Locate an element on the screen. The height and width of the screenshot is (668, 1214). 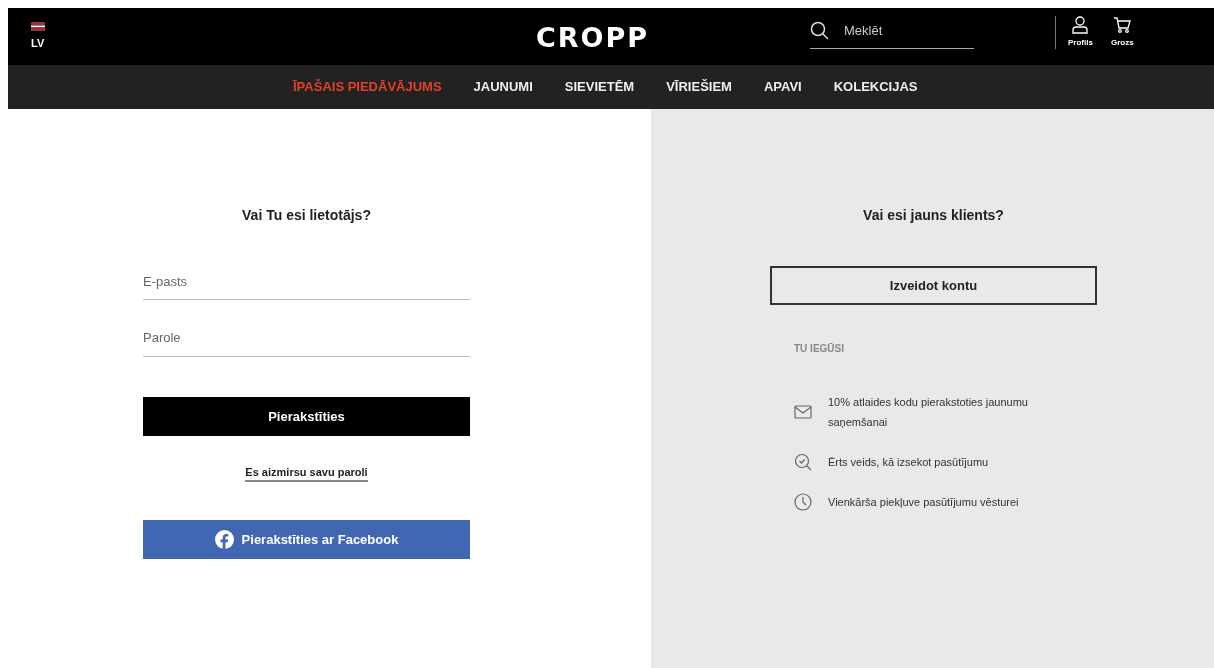
nav-link: VĪRIEŠIEM is located at coordinates (699, 87).